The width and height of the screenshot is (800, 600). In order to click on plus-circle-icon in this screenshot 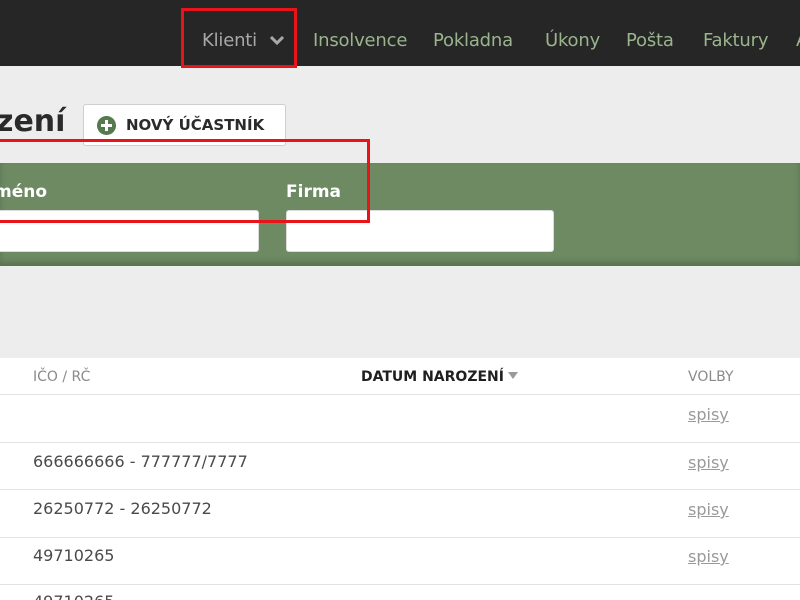, I will do `click(106, 125)`.